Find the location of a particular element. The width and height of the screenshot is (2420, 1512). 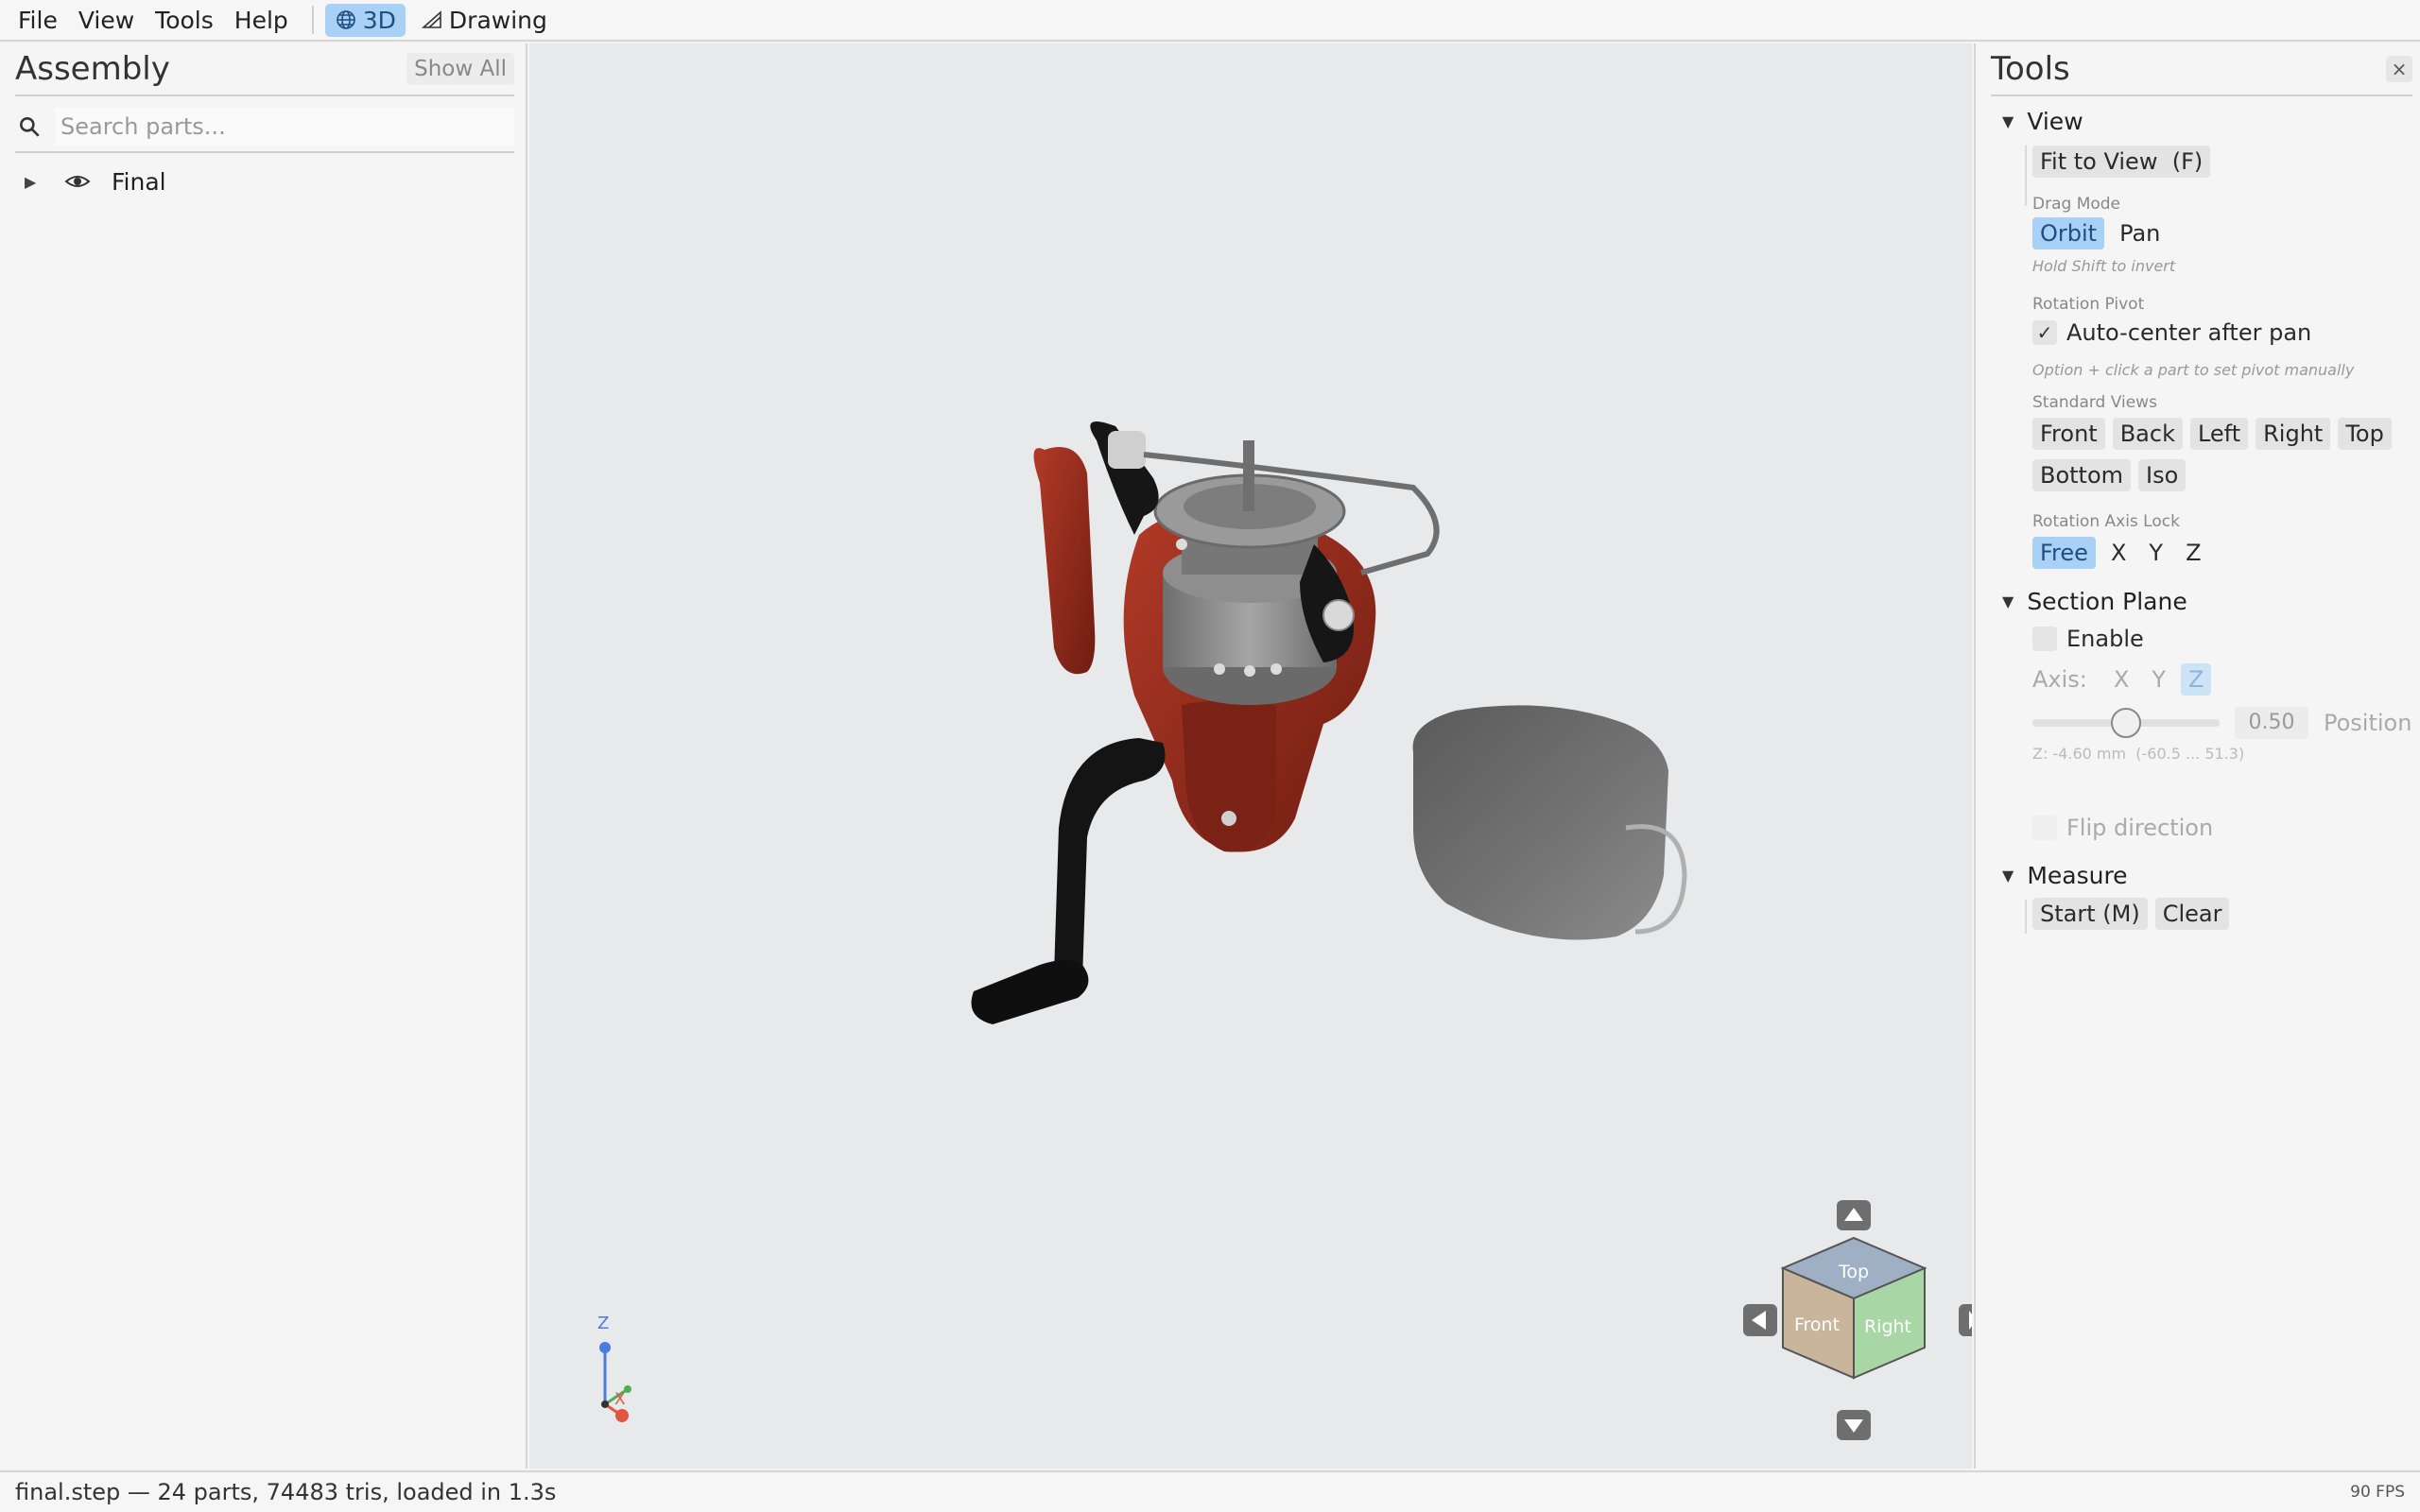

mode-3d-button: 3D is located at coordinates (365, 20).